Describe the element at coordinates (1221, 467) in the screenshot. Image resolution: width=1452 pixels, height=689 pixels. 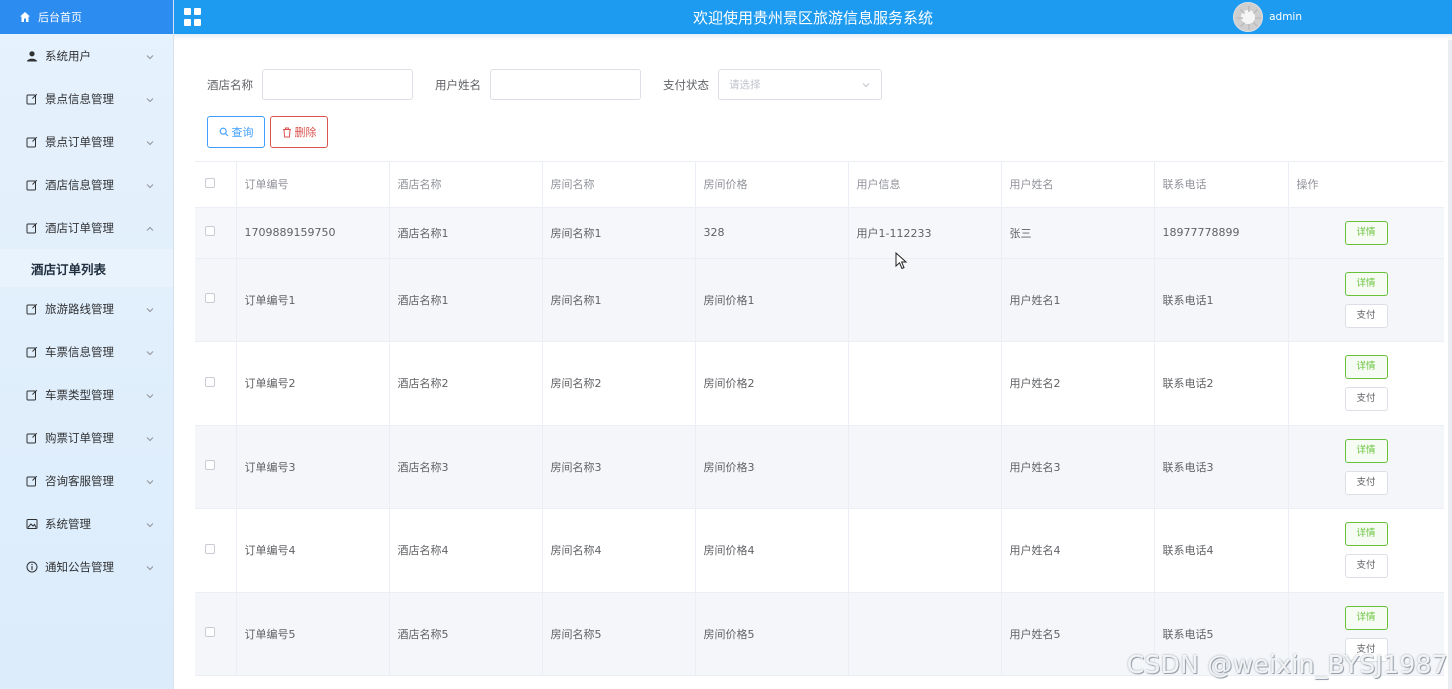
I see `cell-phone: 联系电话3` at that location.